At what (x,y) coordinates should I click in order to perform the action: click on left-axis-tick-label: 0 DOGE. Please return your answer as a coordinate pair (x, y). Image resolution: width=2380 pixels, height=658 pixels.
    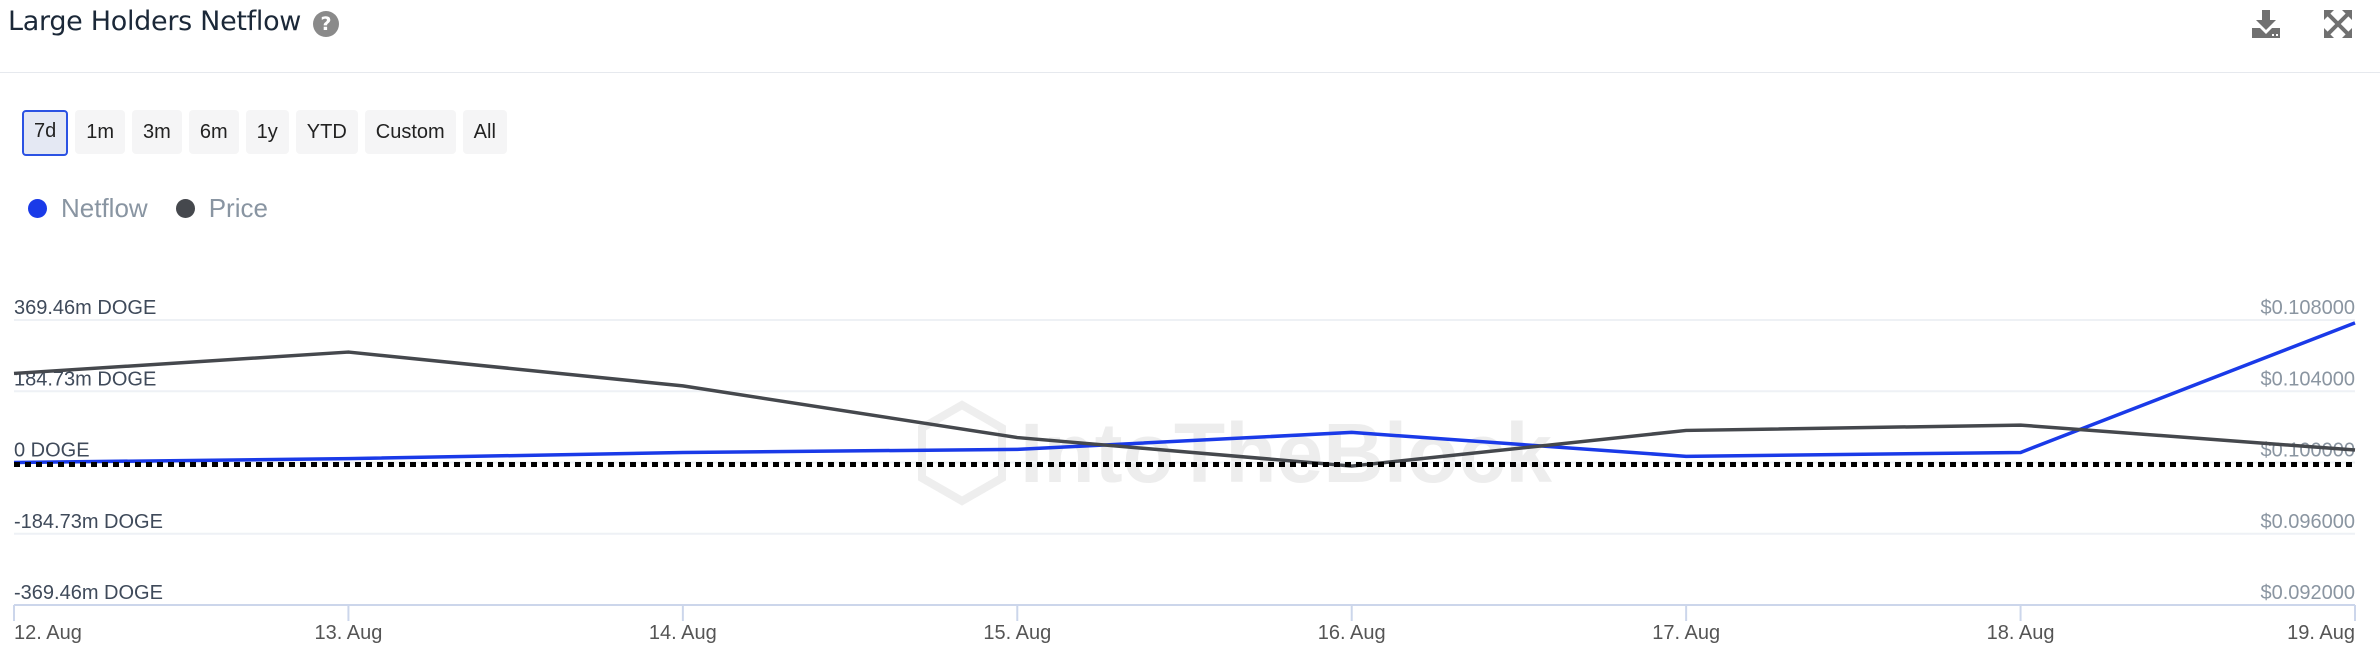
    Looking at the image, I should click on (52, 451).